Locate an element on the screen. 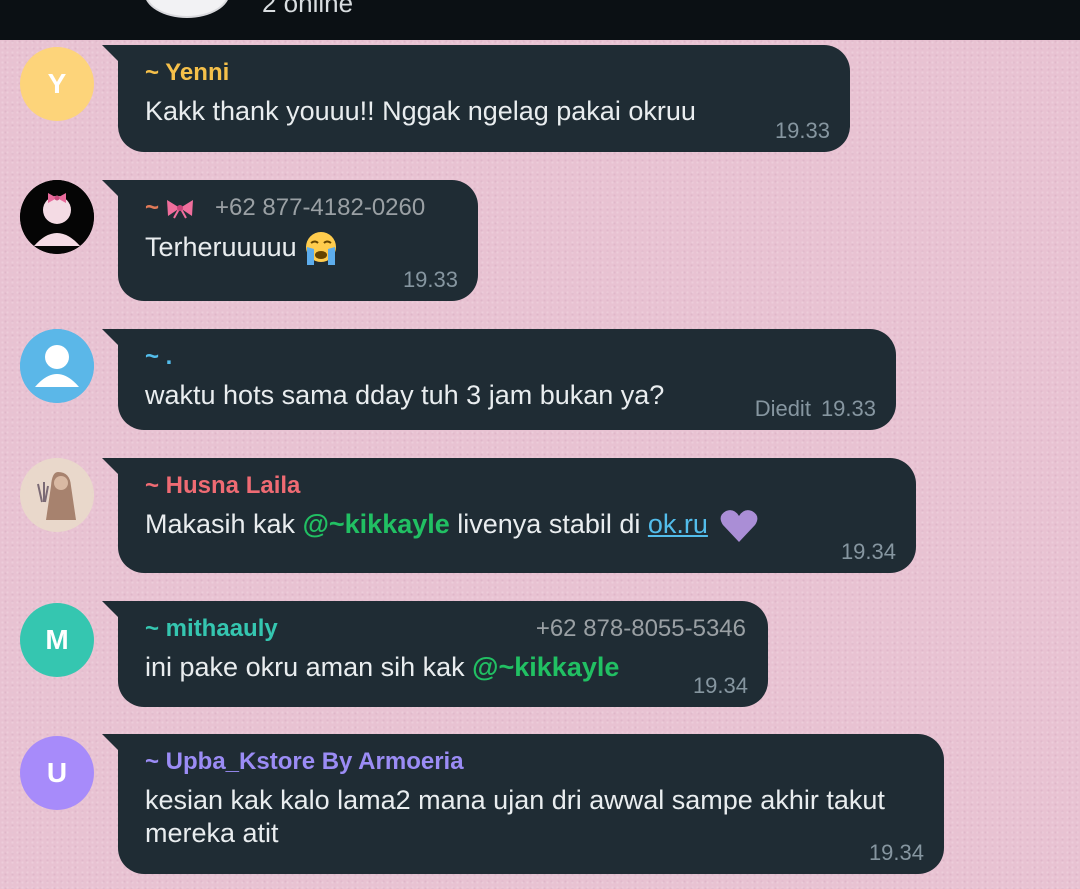 The image size is (1080, 889). avatar: M is located at coordinates (57, 640).